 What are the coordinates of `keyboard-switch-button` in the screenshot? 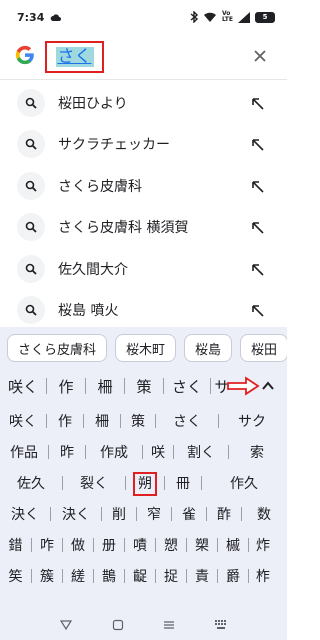 It's located at (221, 625).